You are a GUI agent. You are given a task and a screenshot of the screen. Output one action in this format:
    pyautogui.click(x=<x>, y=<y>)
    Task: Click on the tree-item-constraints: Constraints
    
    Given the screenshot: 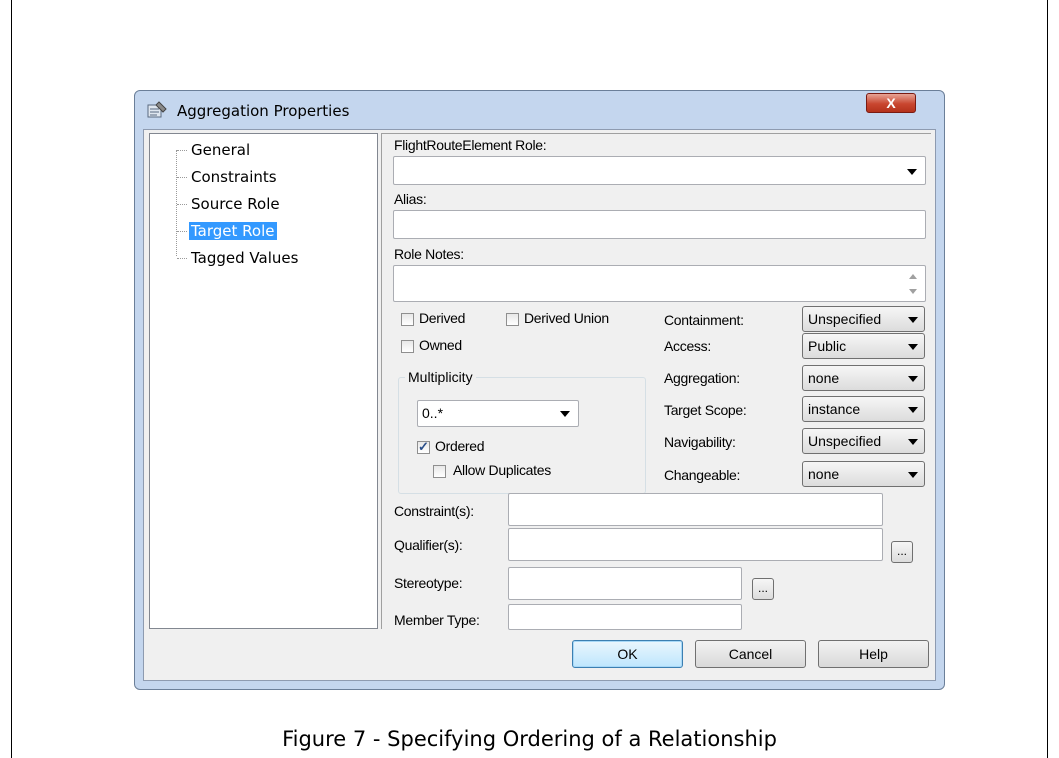 What is the action you would take?
    pyautogui.click(x=228, y=177)
    